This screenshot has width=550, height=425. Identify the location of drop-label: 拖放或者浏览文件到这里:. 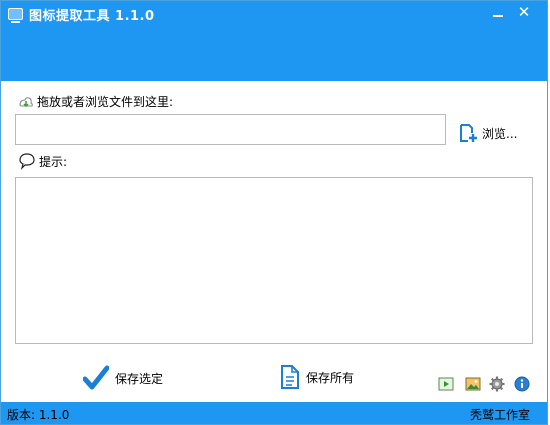
(95, 101).